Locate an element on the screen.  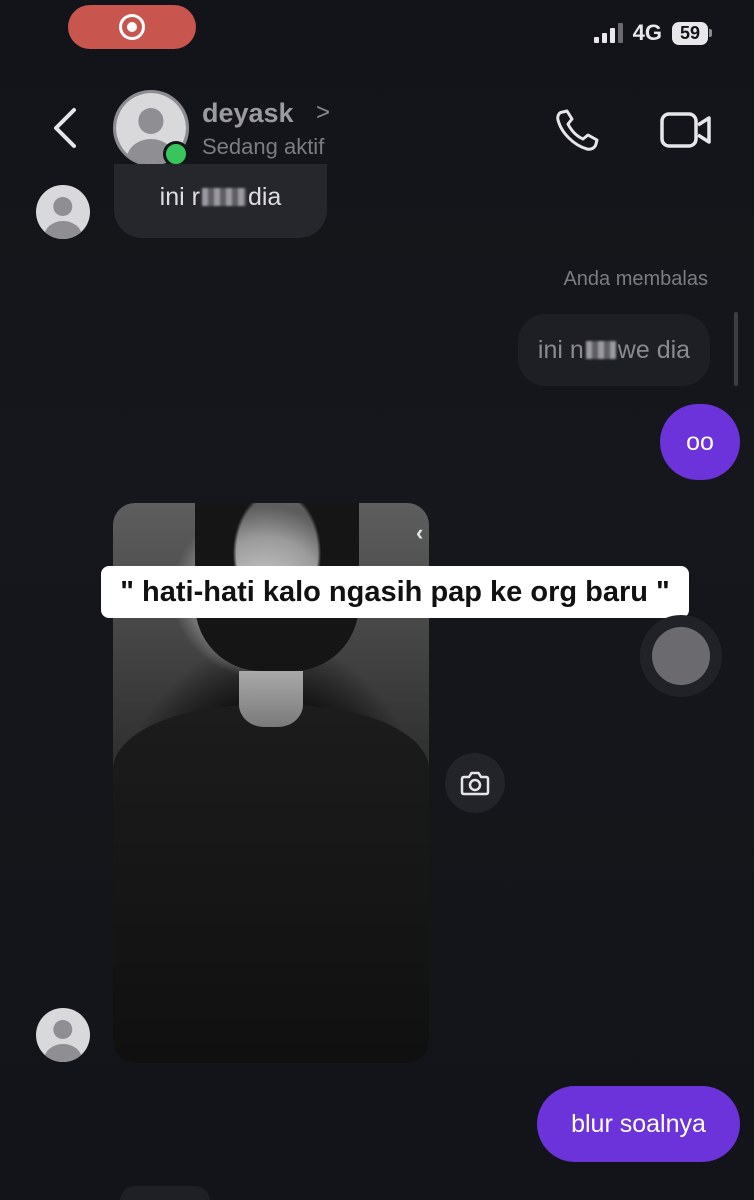
message-text: blur soalnya is located at coordinates (638, 1123).